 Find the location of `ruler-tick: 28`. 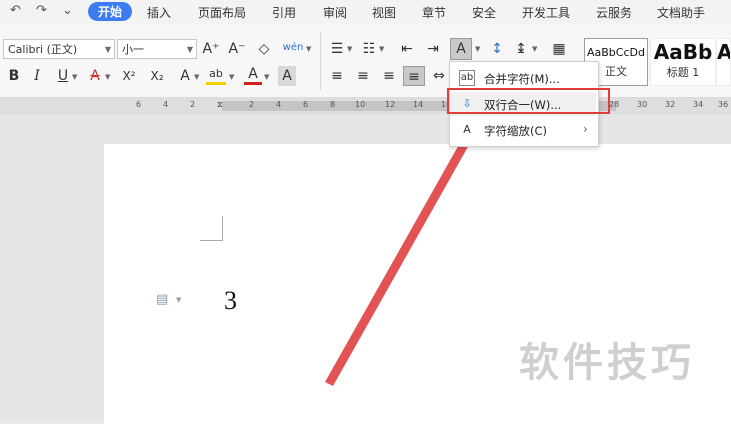

ruler-tick: 28 is located at coordinates (614, 104).